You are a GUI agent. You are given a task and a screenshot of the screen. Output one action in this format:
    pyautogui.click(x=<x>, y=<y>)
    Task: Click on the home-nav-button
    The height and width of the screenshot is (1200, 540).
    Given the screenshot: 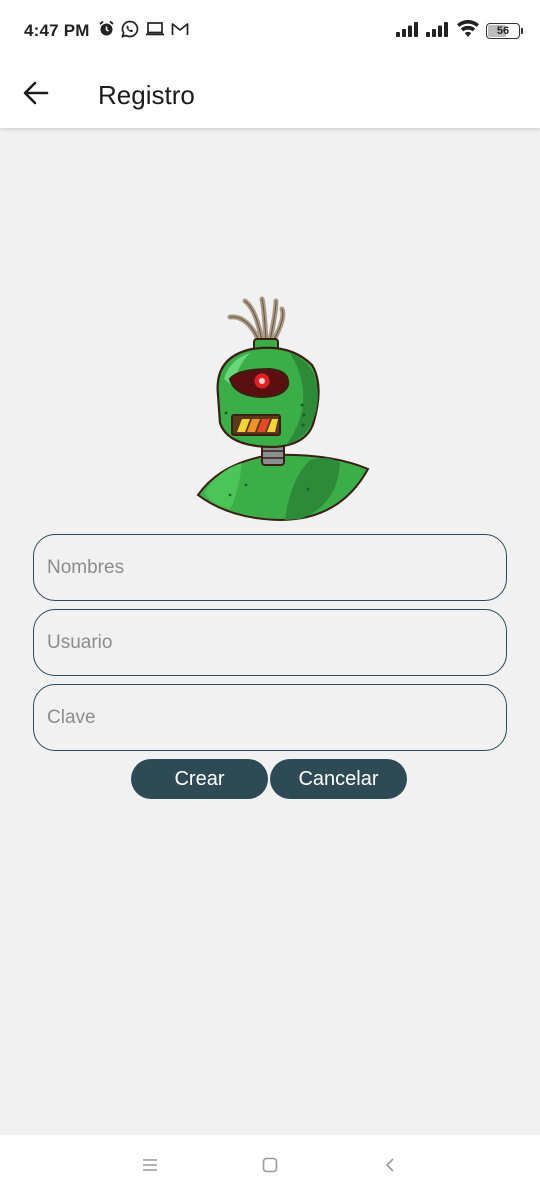 What is the action you would take?
    pyautogui.click(x=270, y=1168)
    